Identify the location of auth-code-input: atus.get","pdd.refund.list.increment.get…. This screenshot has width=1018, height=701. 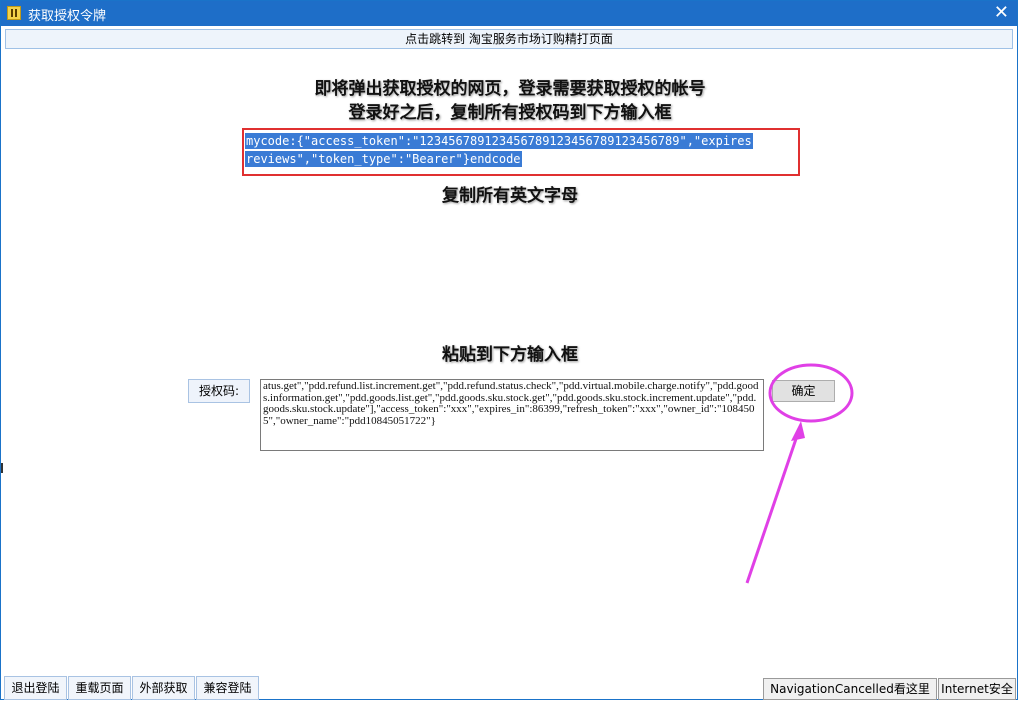
(512, 415).